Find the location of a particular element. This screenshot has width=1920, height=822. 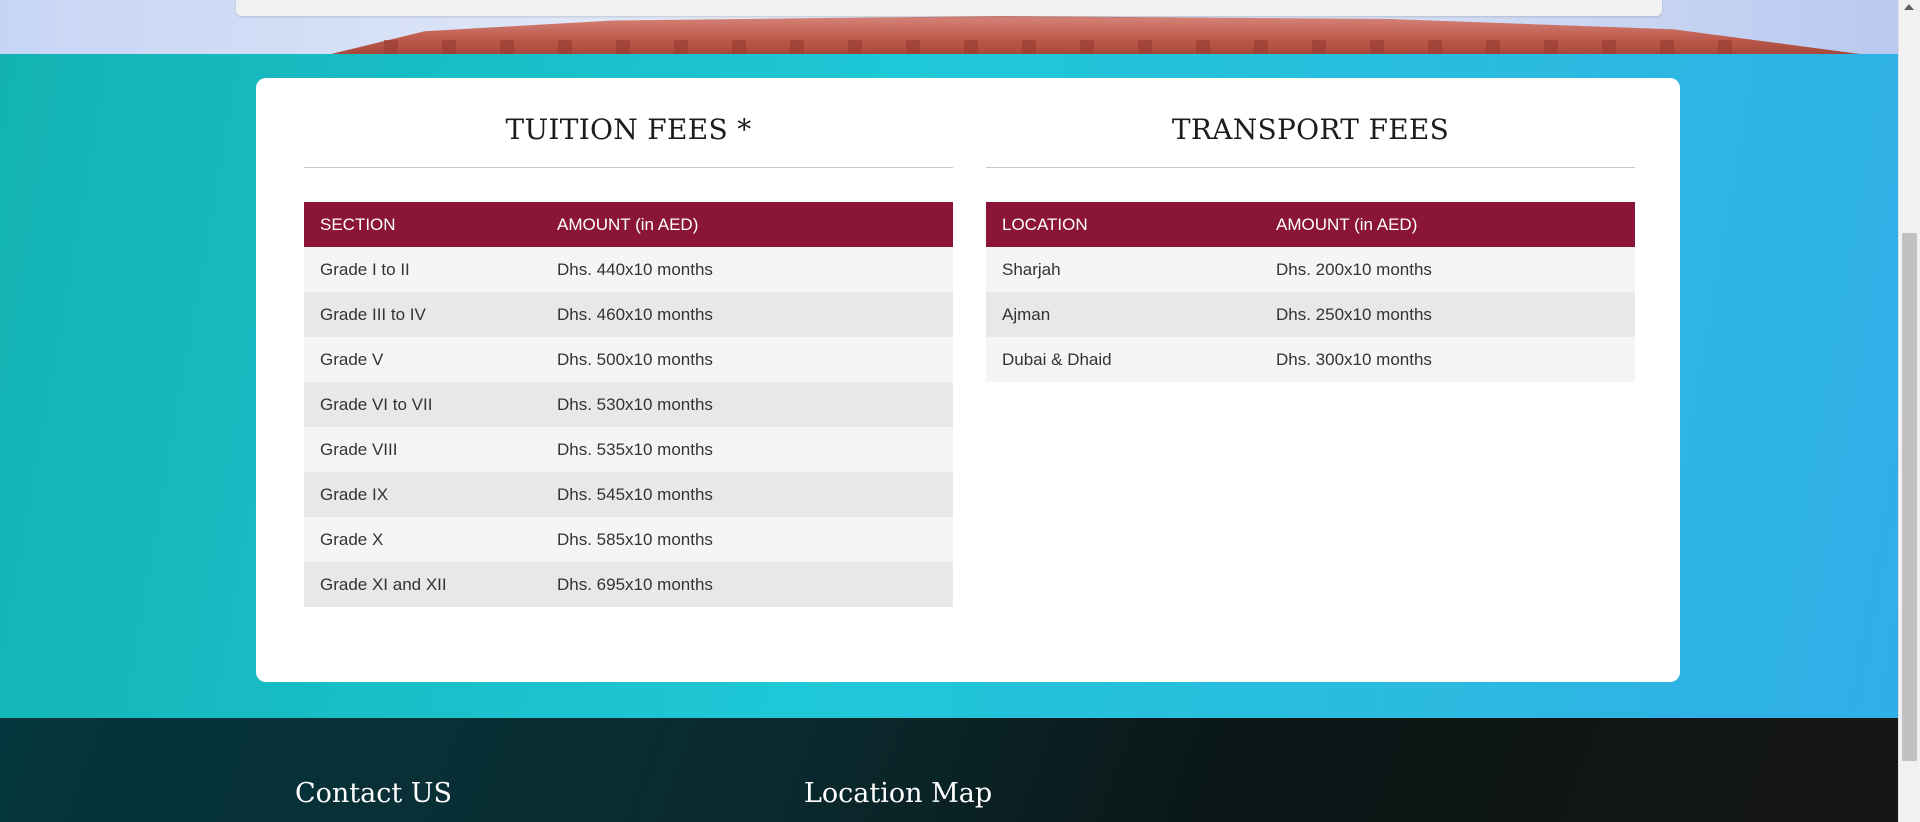

hero-banner is located at coordinates (949, 27).